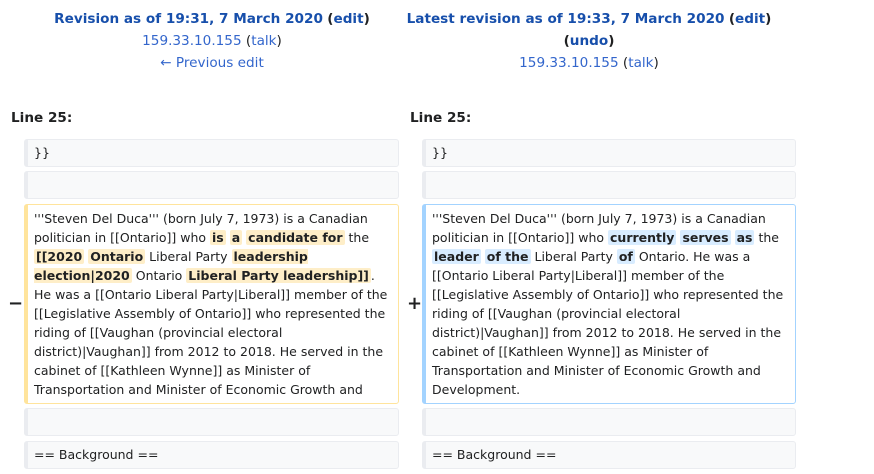 The width and height of the screenshot is (874, 474). I want to click on deleted-marker: −, so click(16, 303).